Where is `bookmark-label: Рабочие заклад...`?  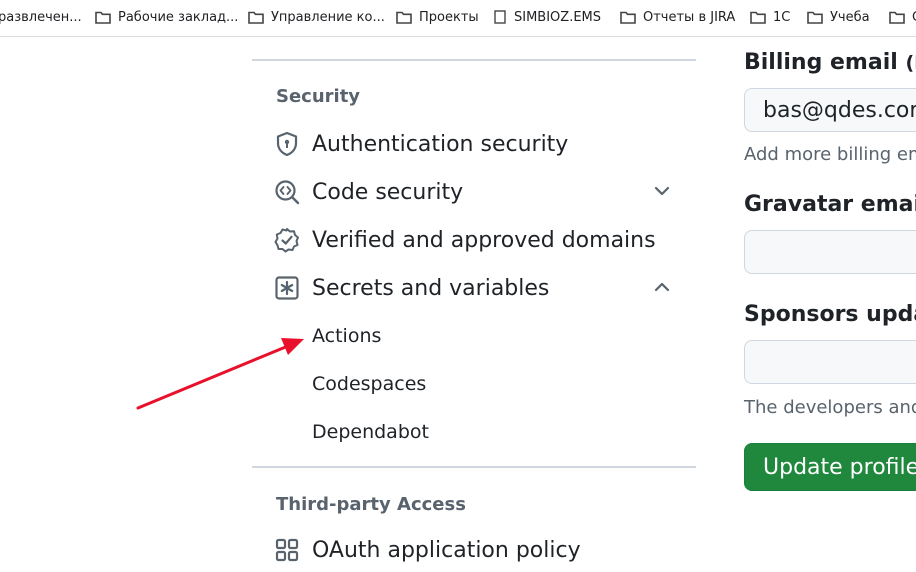
bookmark-label: Рабочие заклад... is located at coordinates (178, 17).